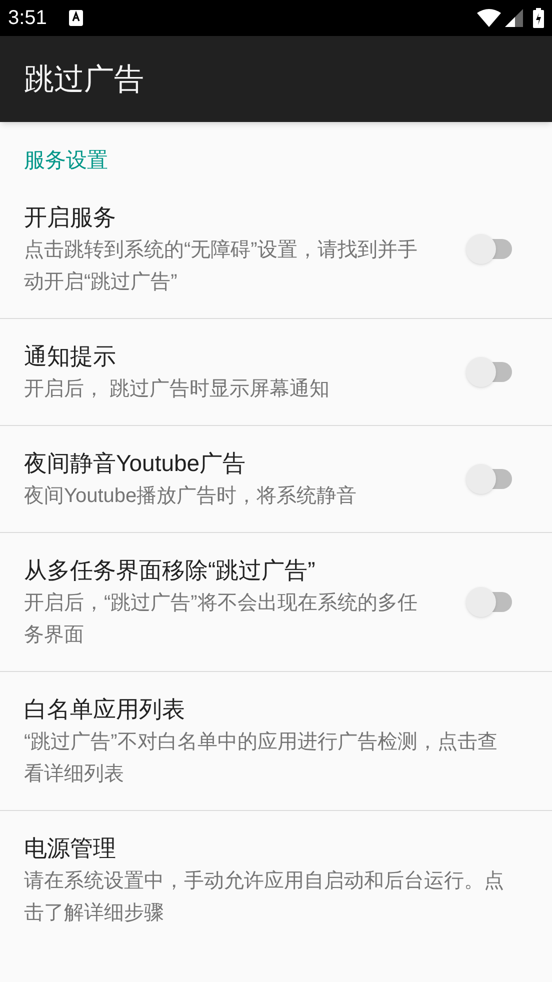  What do you see at coordinates (221, 619) in the screenshot?
I see `item-summary: 开启后，“跳过广告”将不会出现在系统的多任务界面` at bounding box center [221, 619].